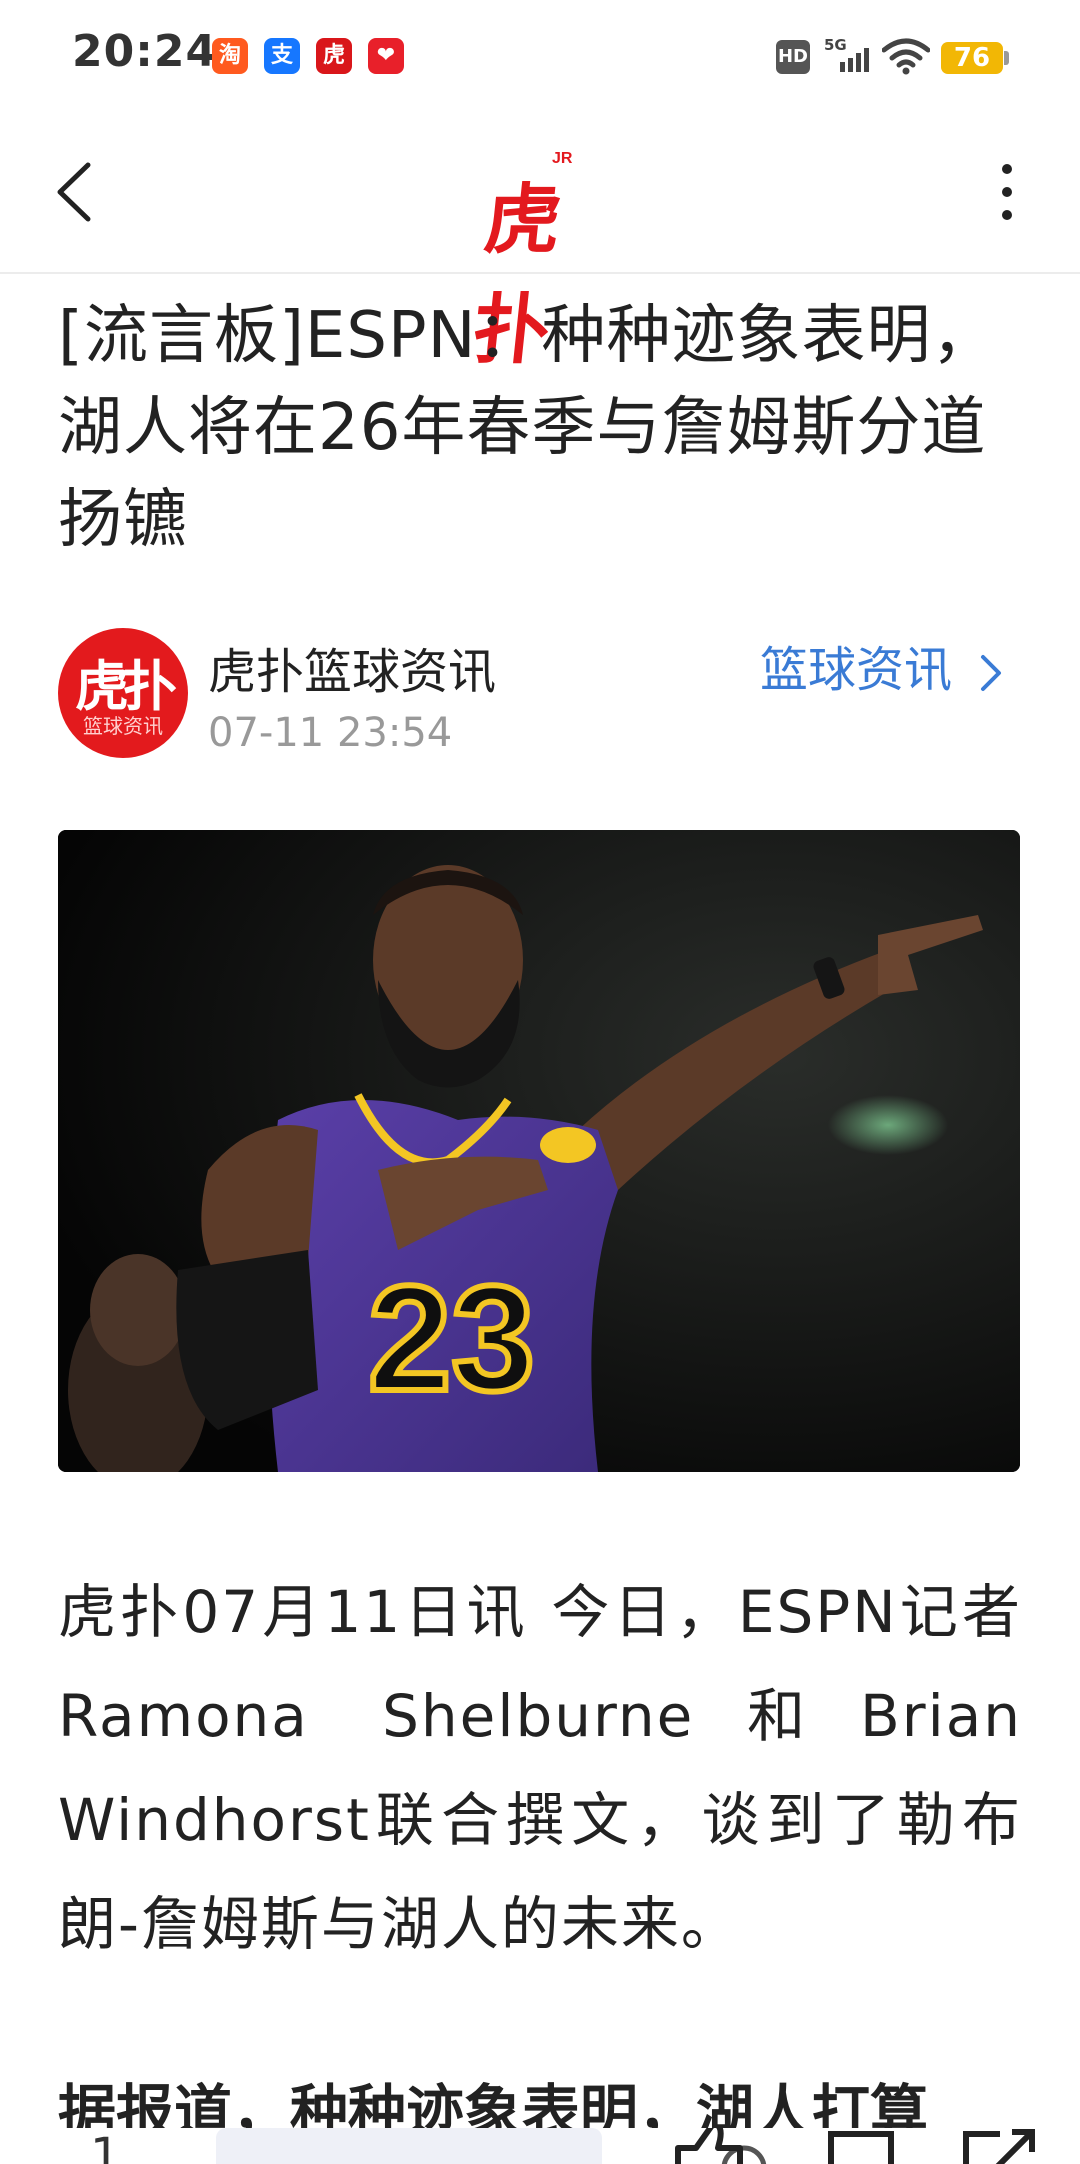  What do you see at coordinates (230, 56) in the screenshot?
I see `taobao-icon: 淘` at bounding box center [230, 56].